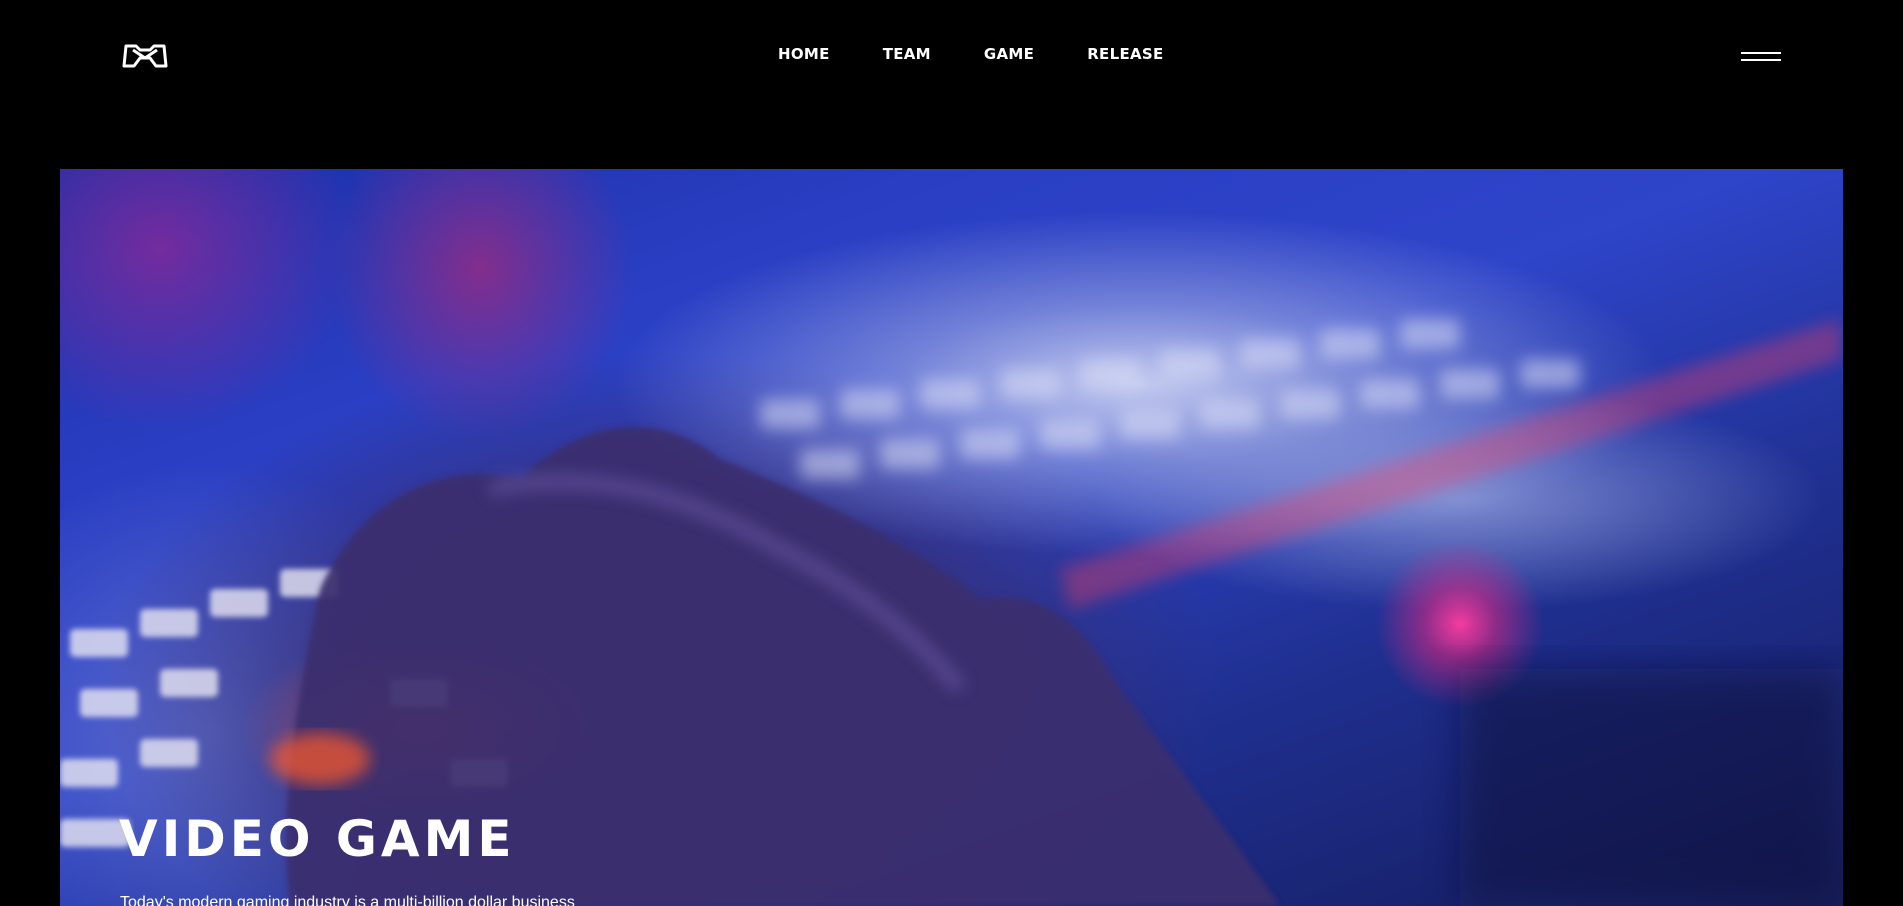  I want to click on nav-release: RELEASE, so click(1125, 54).